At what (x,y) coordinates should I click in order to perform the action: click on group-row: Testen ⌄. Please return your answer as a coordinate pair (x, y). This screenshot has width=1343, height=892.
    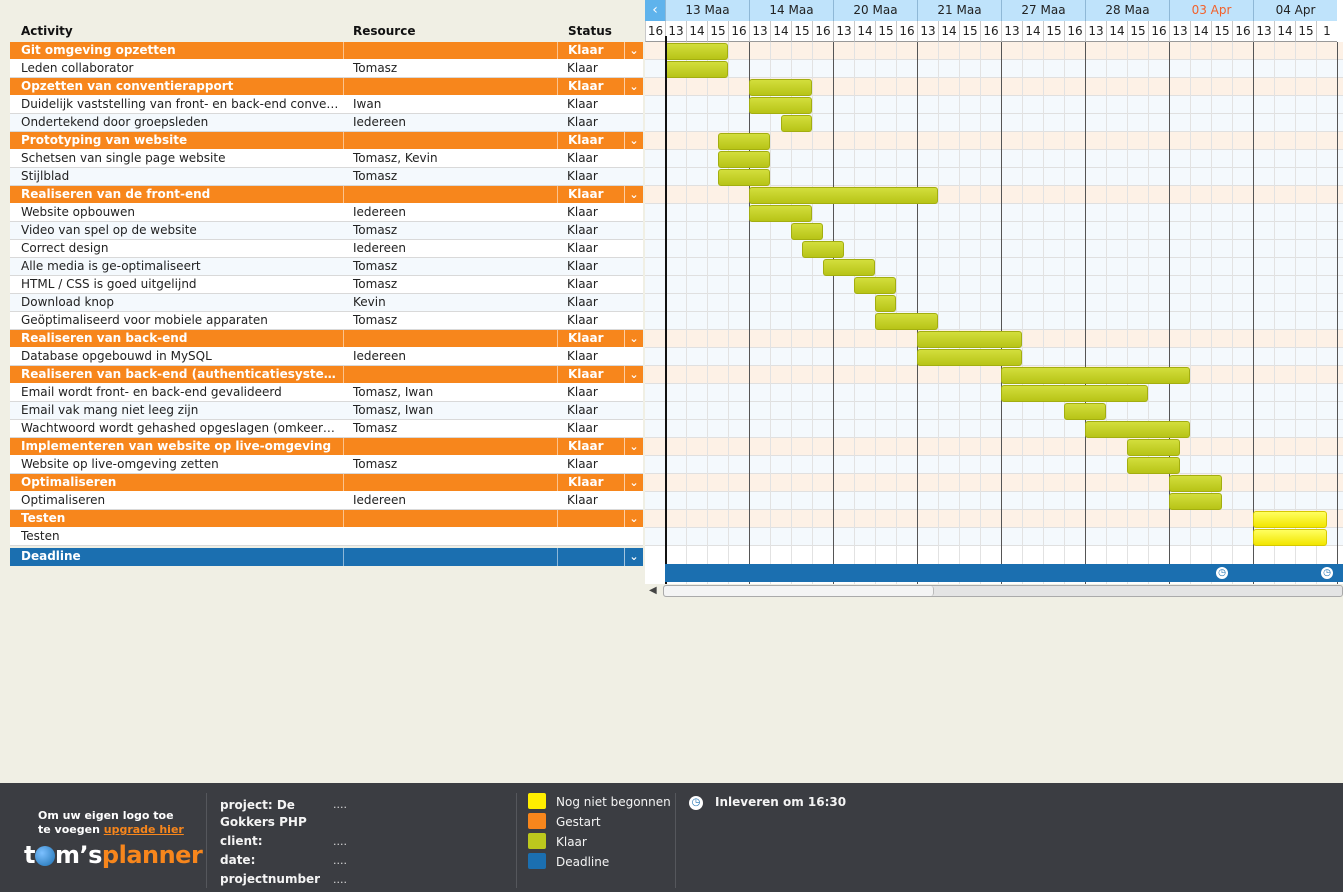
    Looking at the image, I should click on (326, 519).